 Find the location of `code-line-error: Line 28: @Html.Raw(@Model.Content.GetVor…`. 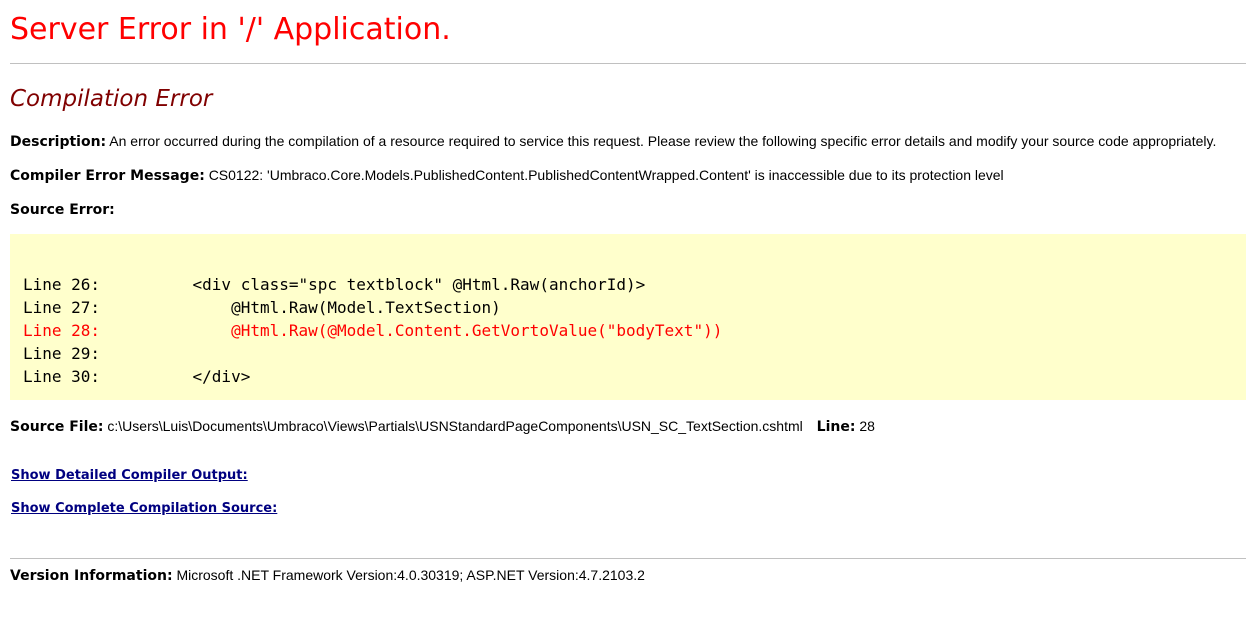

code-line-error: Line 28: @Html.Raw(@Model.Content.GetVor… is located at coordinates (372, 330).